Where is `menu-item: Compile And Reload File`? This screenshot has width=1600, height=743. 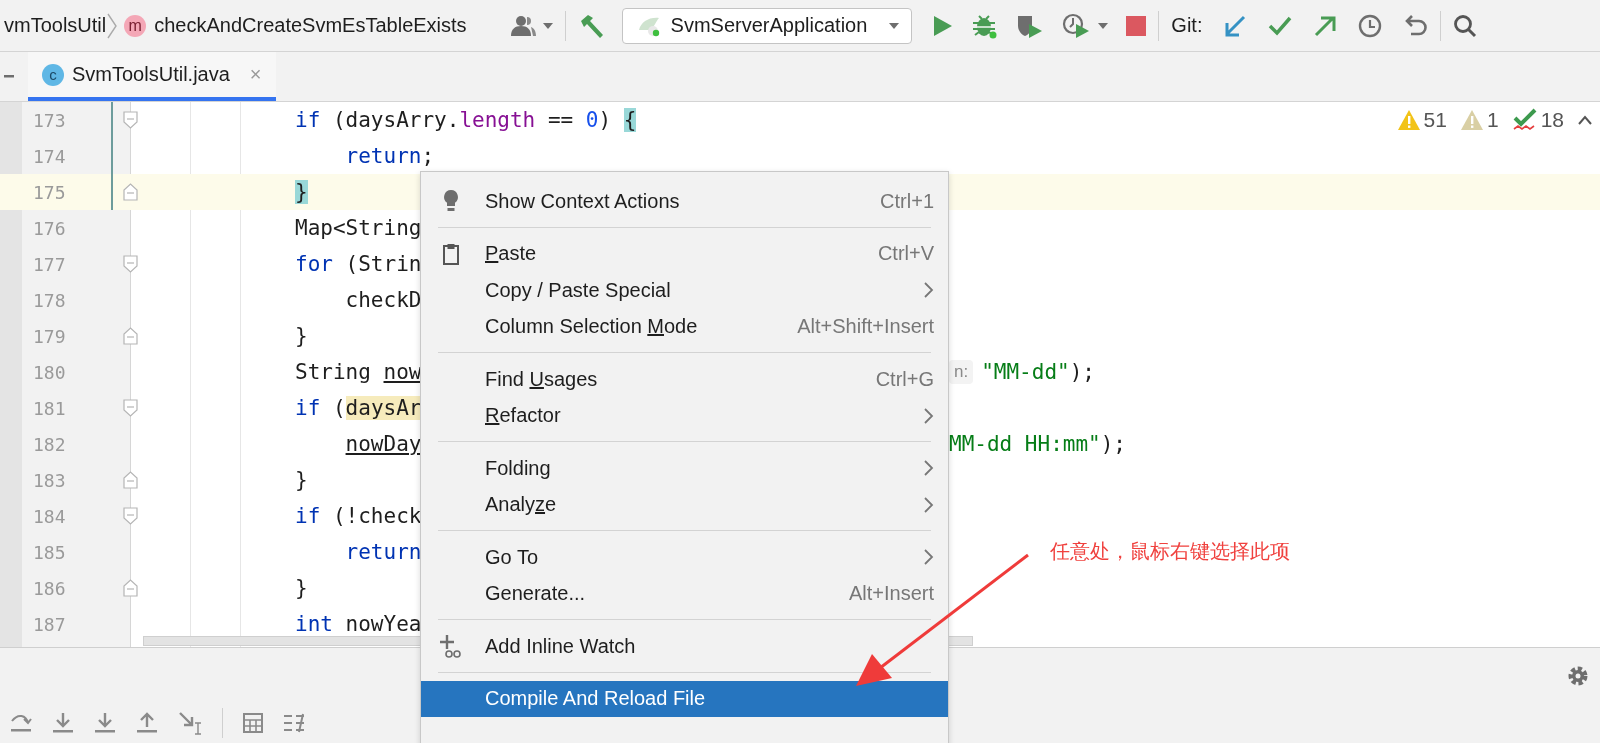
menu-item: Compile And Reload File is located at coordinates (684, 698).